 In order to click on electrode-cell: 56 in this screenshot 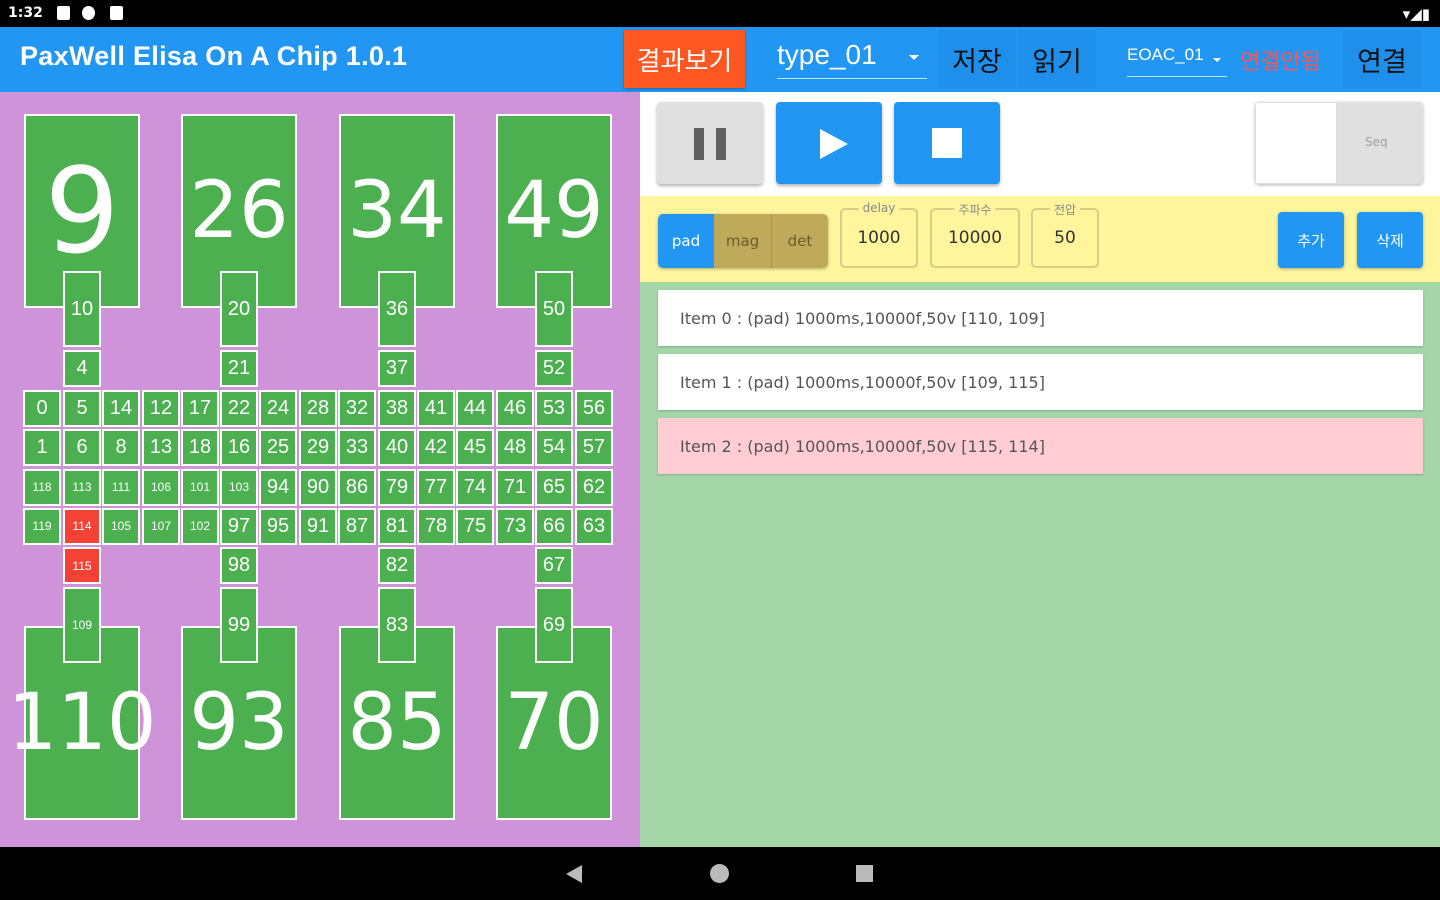, I will do `click(594, 408)`.